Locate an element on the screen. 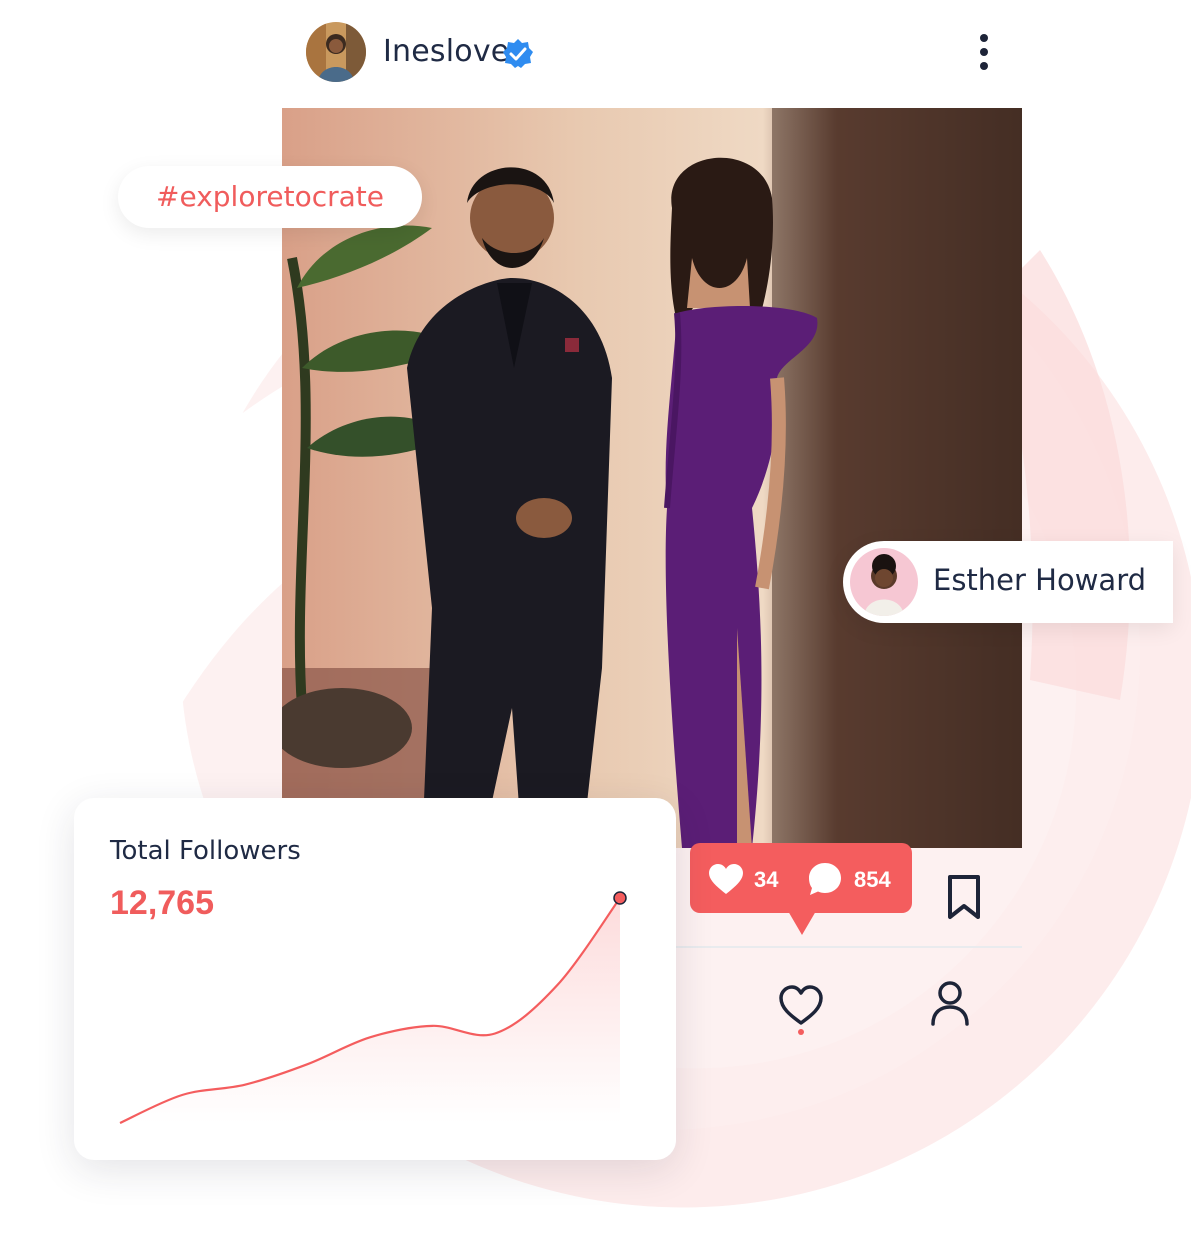 This screenshot has width=1191, height=1254. heart-outline-icon is located at coordinates (801, 1005).